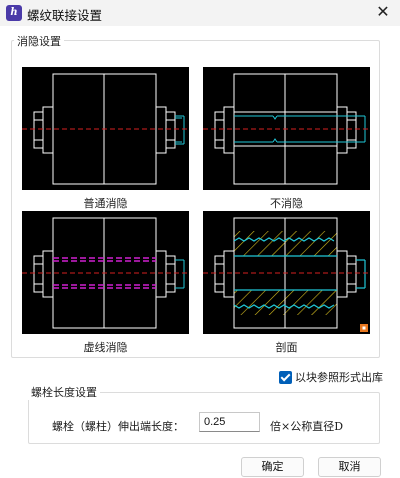  Describe the element at coordinates (285, 377) in the screenshot. I see `checkbox-checked-icon` at that location.